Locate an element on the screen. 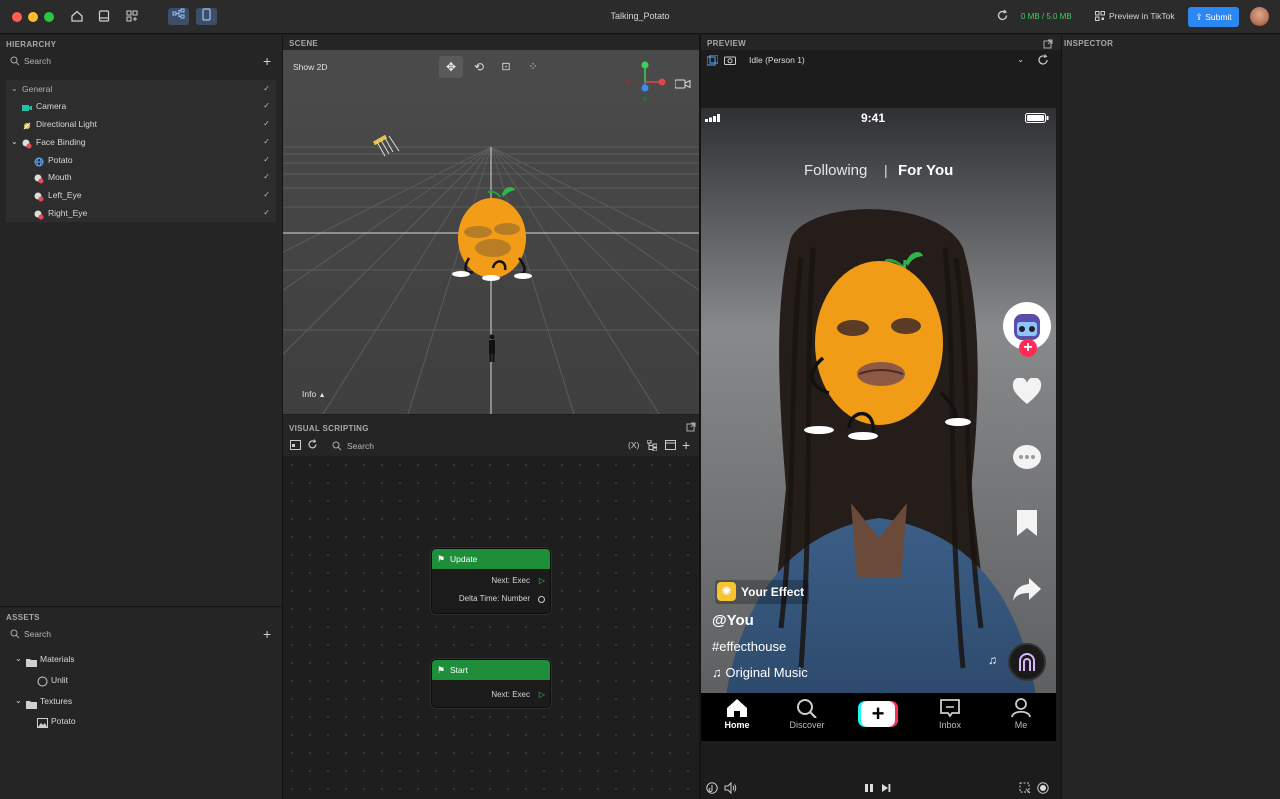 This screenshot has height=799, width=1280. node-graph-toggle-icon is located at coordinates (178, 16).